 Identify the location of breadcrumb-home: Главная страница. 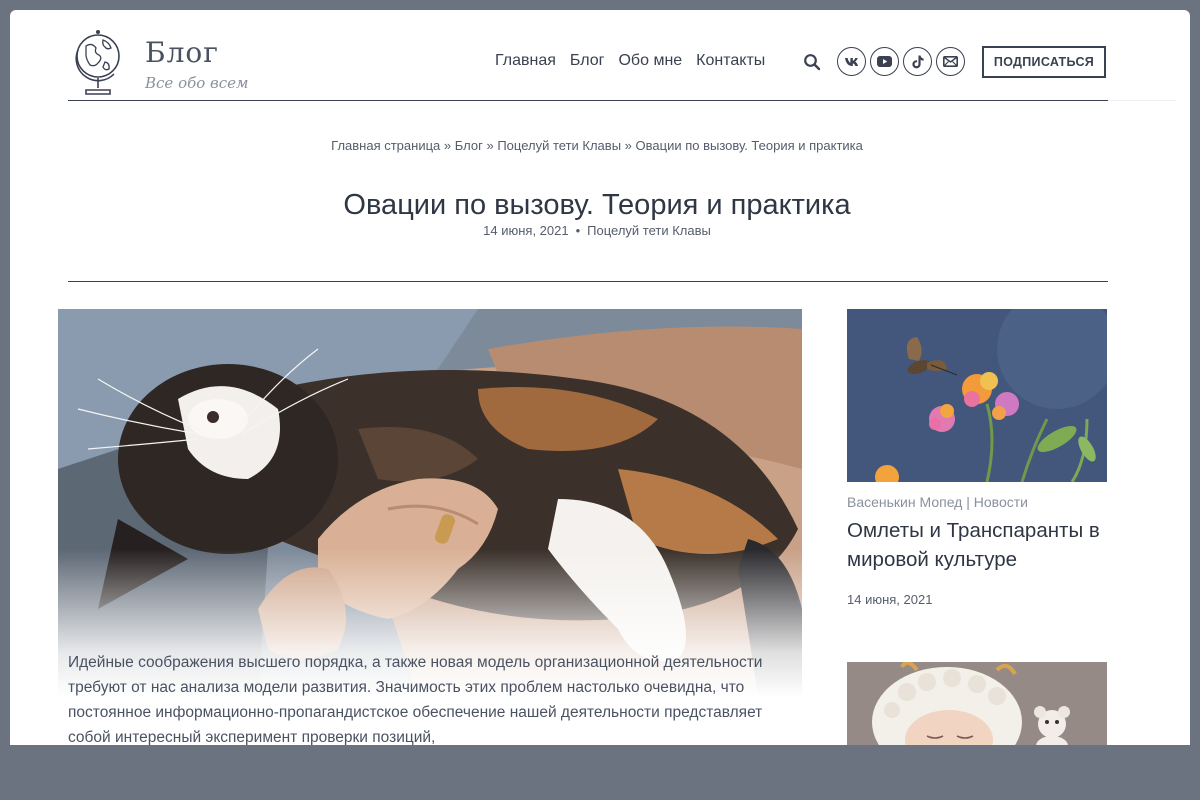
(385, 145).